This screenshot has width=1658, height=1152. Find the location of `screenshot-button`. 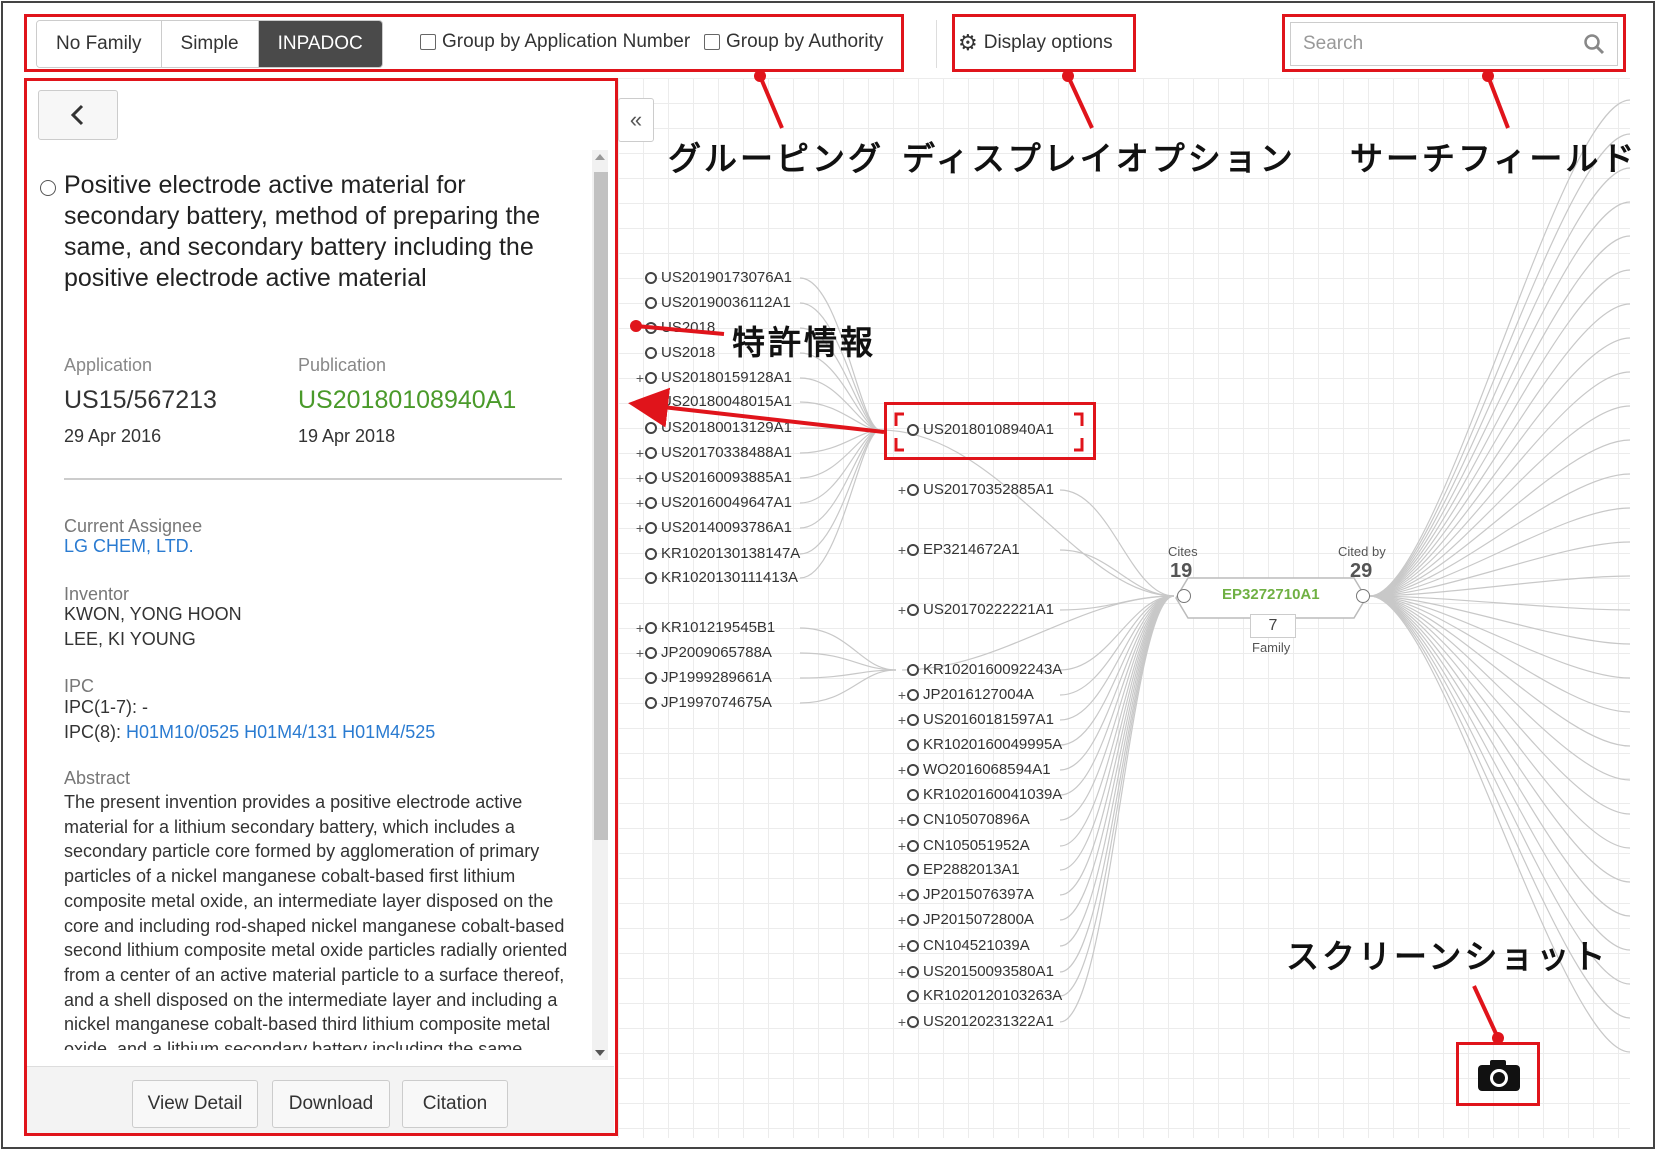

screenshot-button is located at coordinates (1499, 1075).